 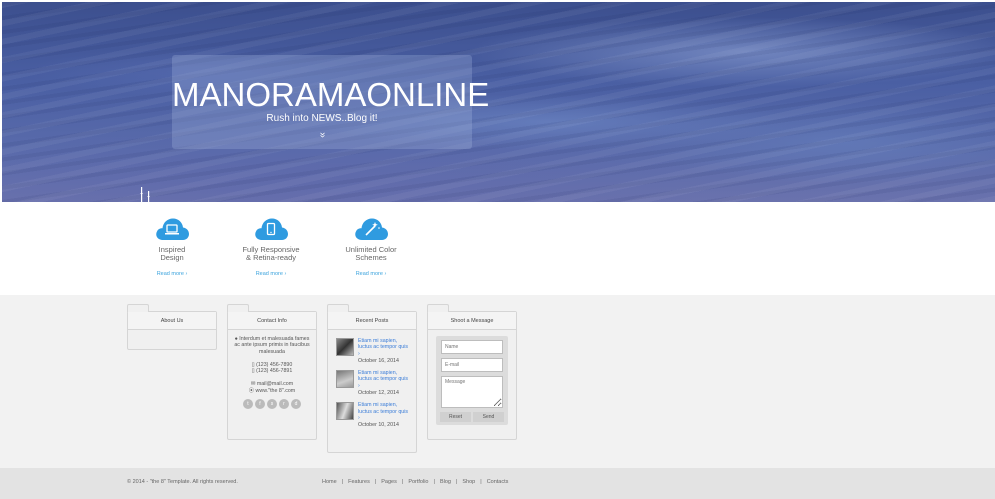 What do you see at coordinates (248, 404) in the screenshot?
I see `twitter-icon: t` at bounding box center [248, 404].